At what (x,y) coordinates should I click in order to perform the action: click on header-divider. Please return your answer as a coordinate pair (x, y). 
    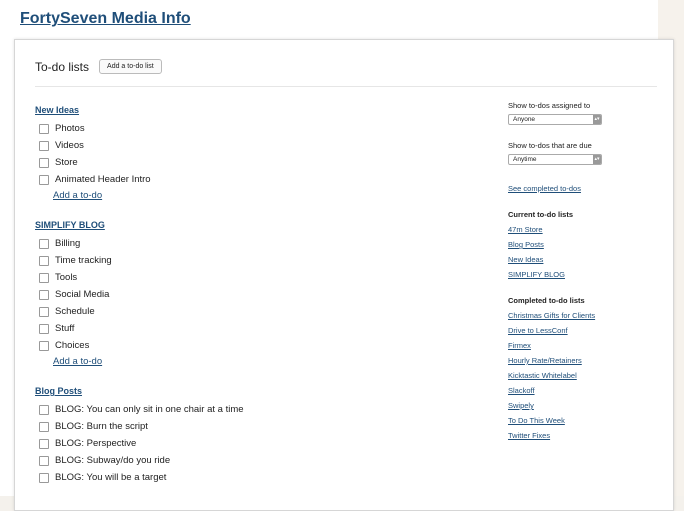
    Looking at the image, I should click on (346, 86).